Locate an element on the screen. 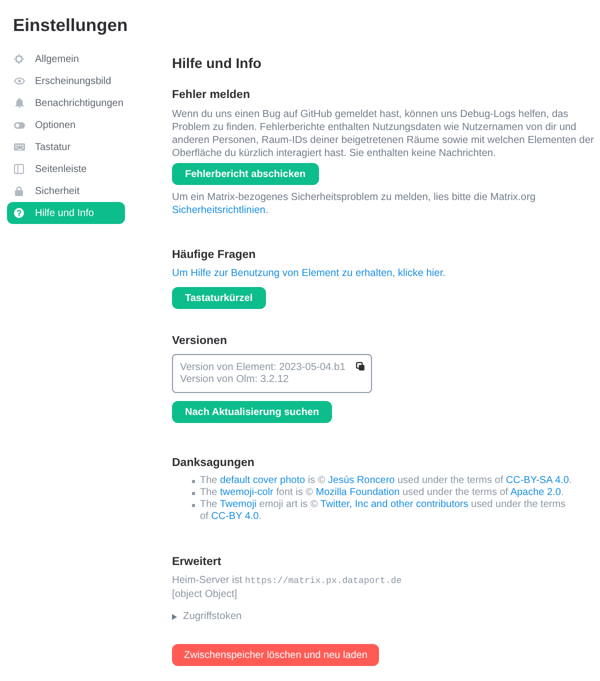 This screenshot has width=600, height=681. credit-text: The twemoji-colr font is © Mozilla Foundation used under the terms of Apache 2.0. is located at coordinates (382, 493).